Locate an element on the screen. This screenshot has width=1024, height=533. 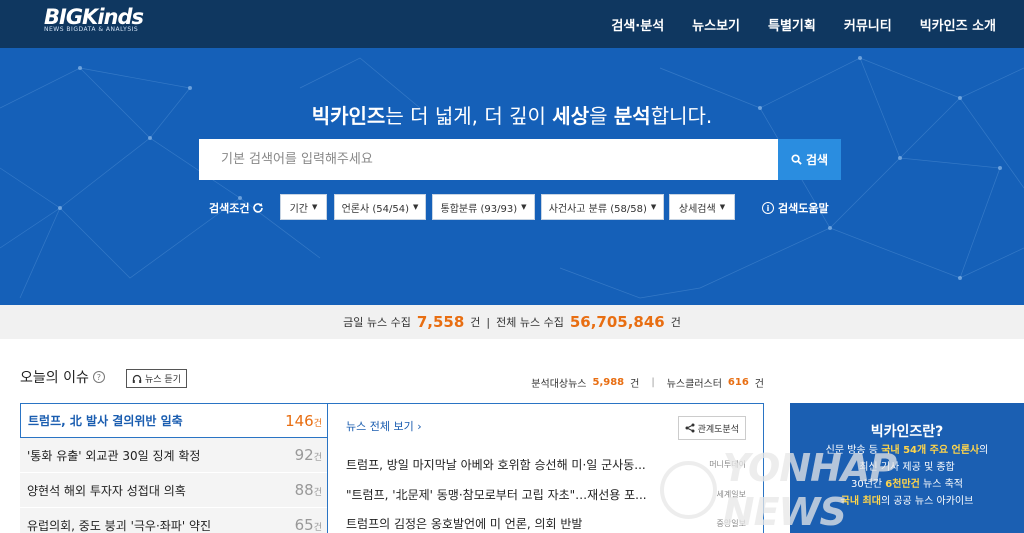
info-icon: i is located at coordinates (768, 208).